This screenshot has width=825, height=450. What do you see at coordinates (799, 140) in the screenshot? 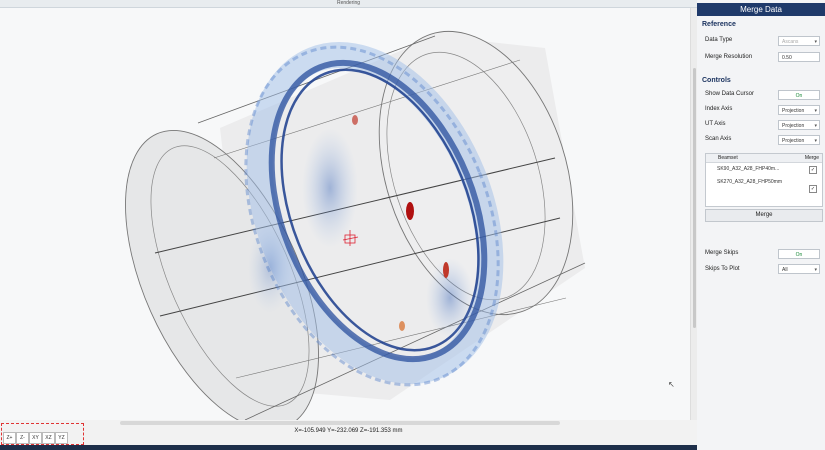
I see `scan-axis-select: Projection ▾` at bounding box center [799, 140].